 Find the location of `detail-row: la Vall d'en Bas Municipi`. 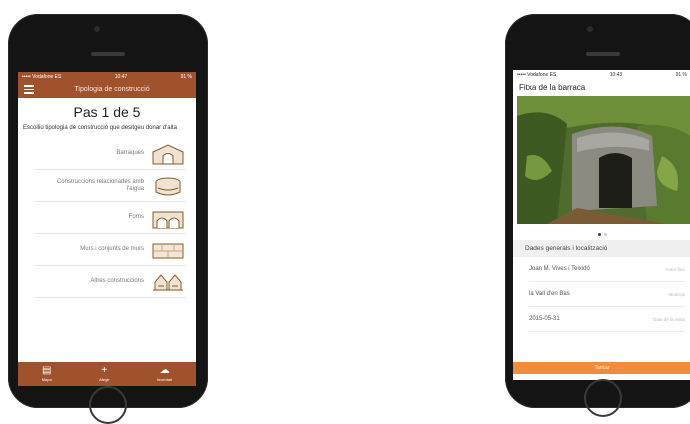

detail-row: la Vall d'en Bas Municipi is located at coordinates (607, 294).